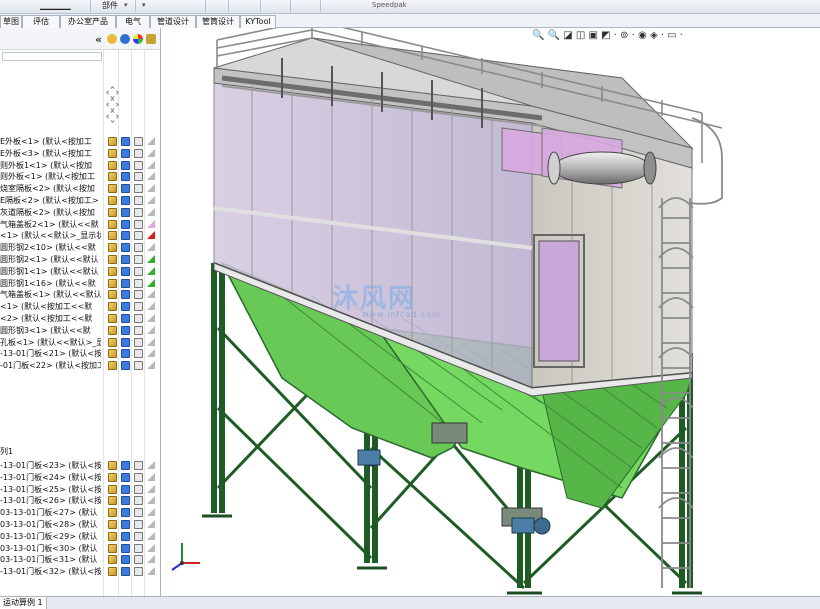 This screenshot has height=609, width=820. I want to click on tree-item: -01门板<22> (默认<按加工, so click(80, 365).